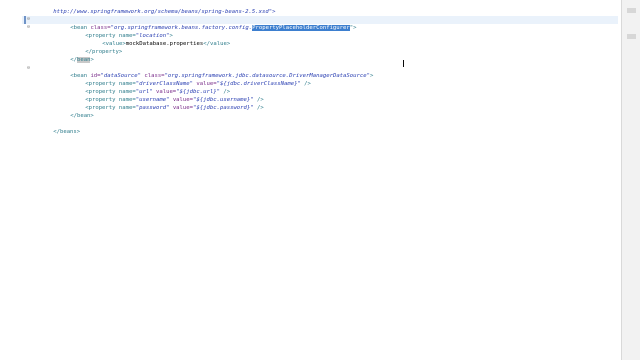 The height and width of the screenshot is (360, 640). I want to click on selected-class-name: PropertyPlaceholderConfigurer, so click(301, 28).